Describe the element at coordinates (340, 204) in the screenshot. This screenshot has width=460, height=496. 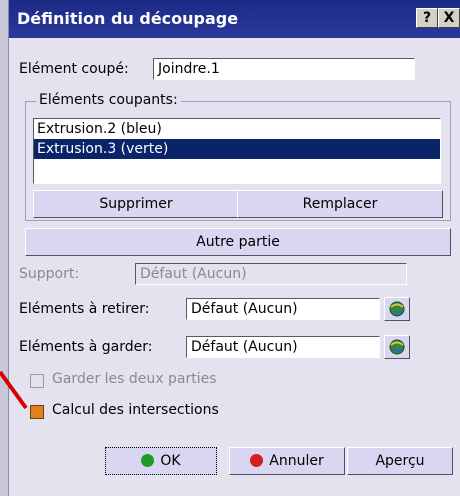
I see `replace-button: Remplacer` at that location.